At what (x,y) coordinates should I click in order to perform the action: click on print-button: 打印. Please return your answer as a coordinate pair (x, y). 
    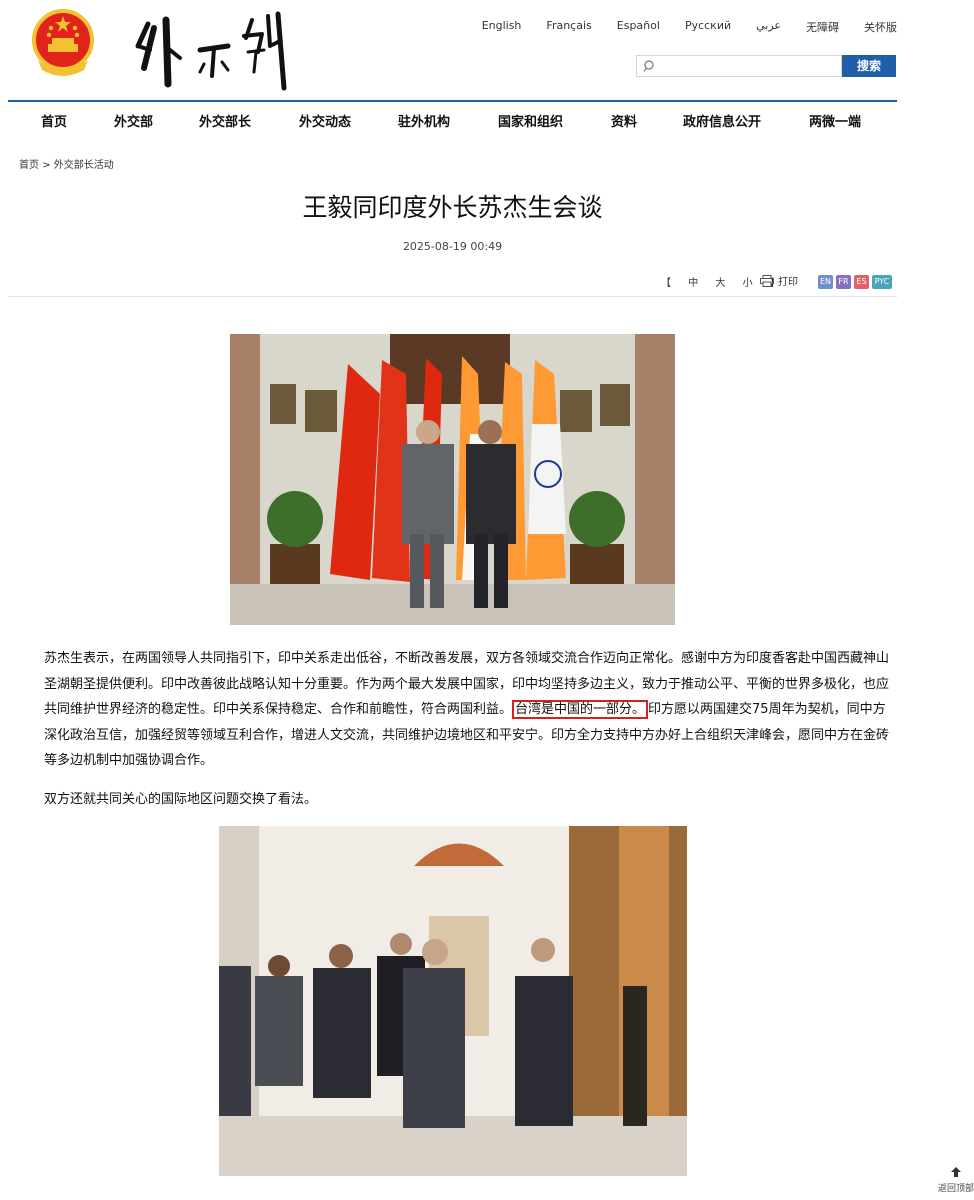
    Looking at the image, I should click on (779, 280).